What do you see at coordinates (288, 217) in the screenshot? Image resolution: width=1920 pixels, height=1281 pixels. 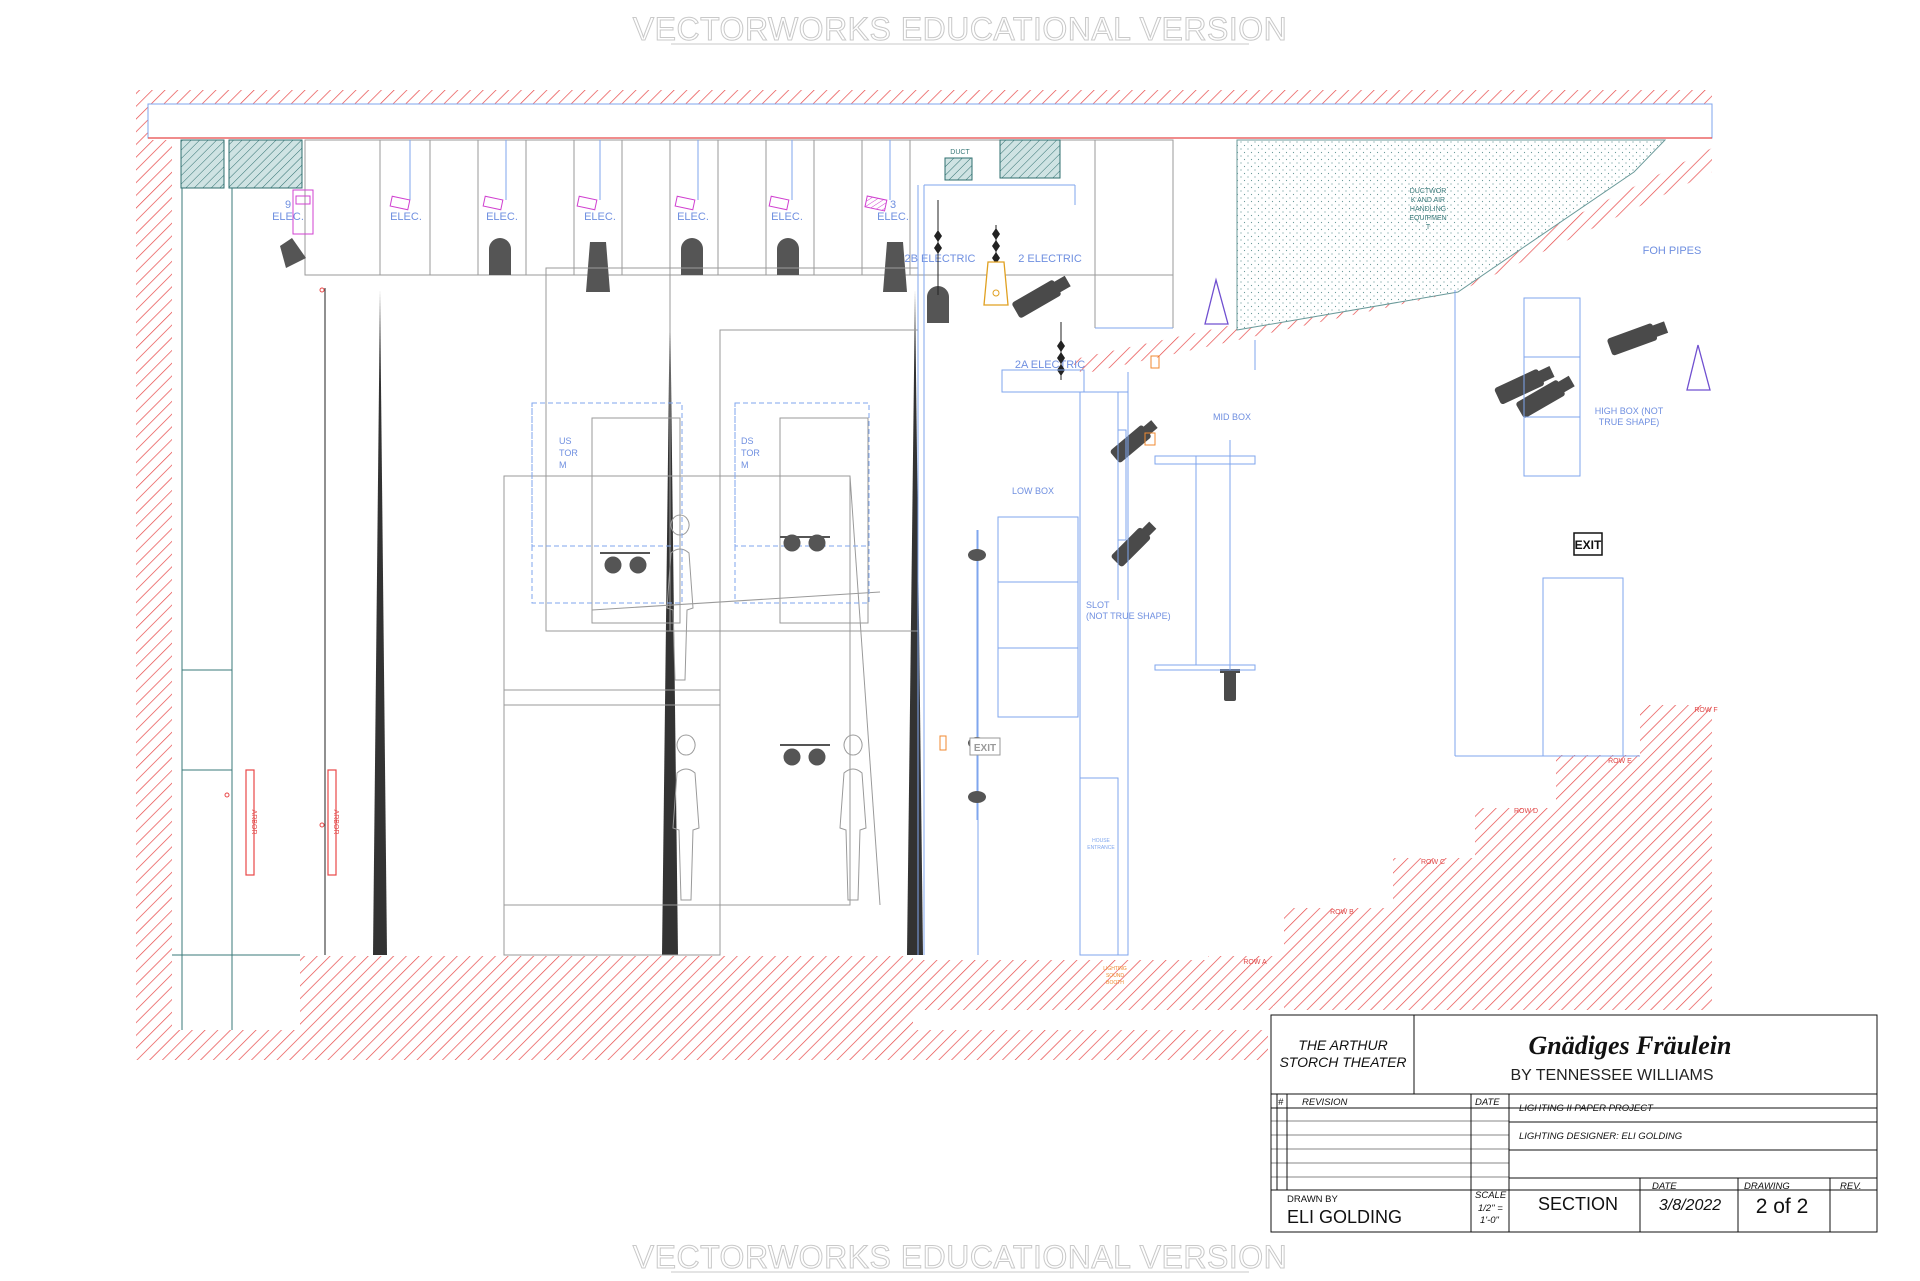 I see `elec-9-label: ELEC.` at bounding box center [288, 217].